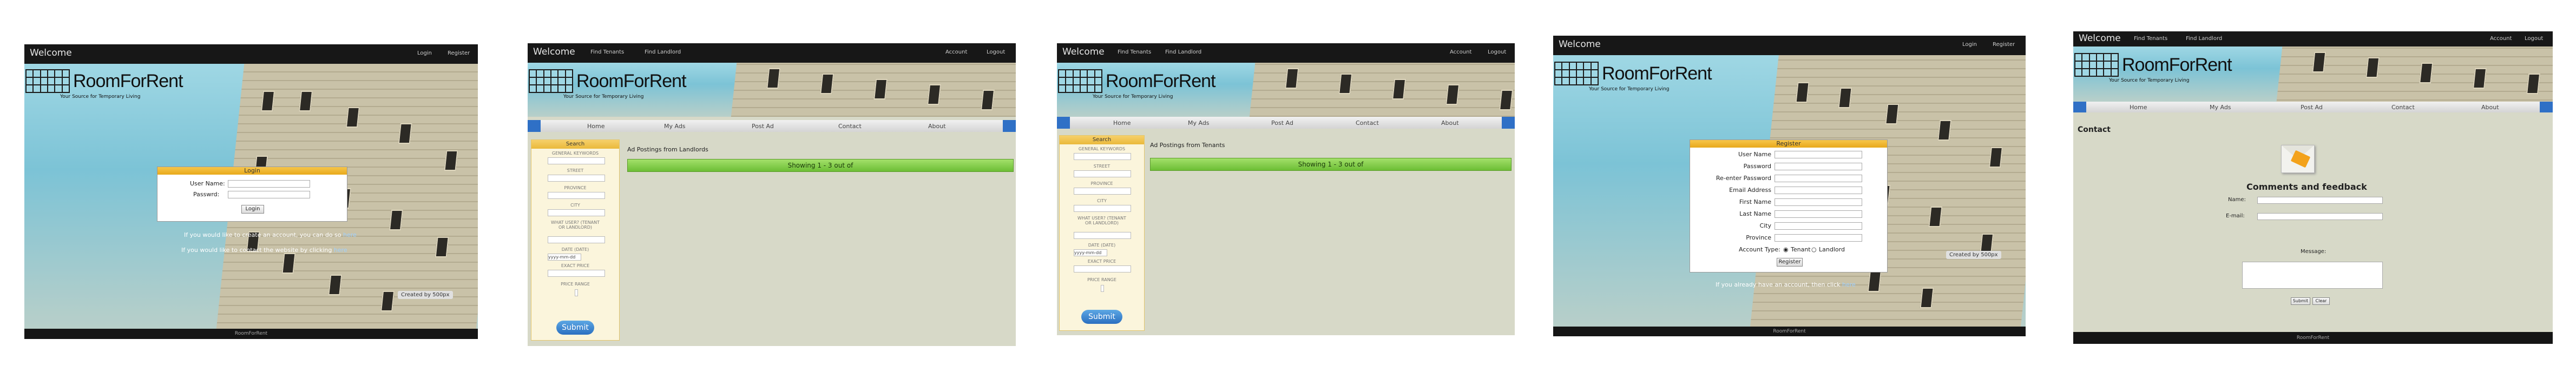 This screenshot has width=2576, height=379. Describe the element at coordinates (252, 171) in the screenshot. I see `dialog-title: Login` at that location.